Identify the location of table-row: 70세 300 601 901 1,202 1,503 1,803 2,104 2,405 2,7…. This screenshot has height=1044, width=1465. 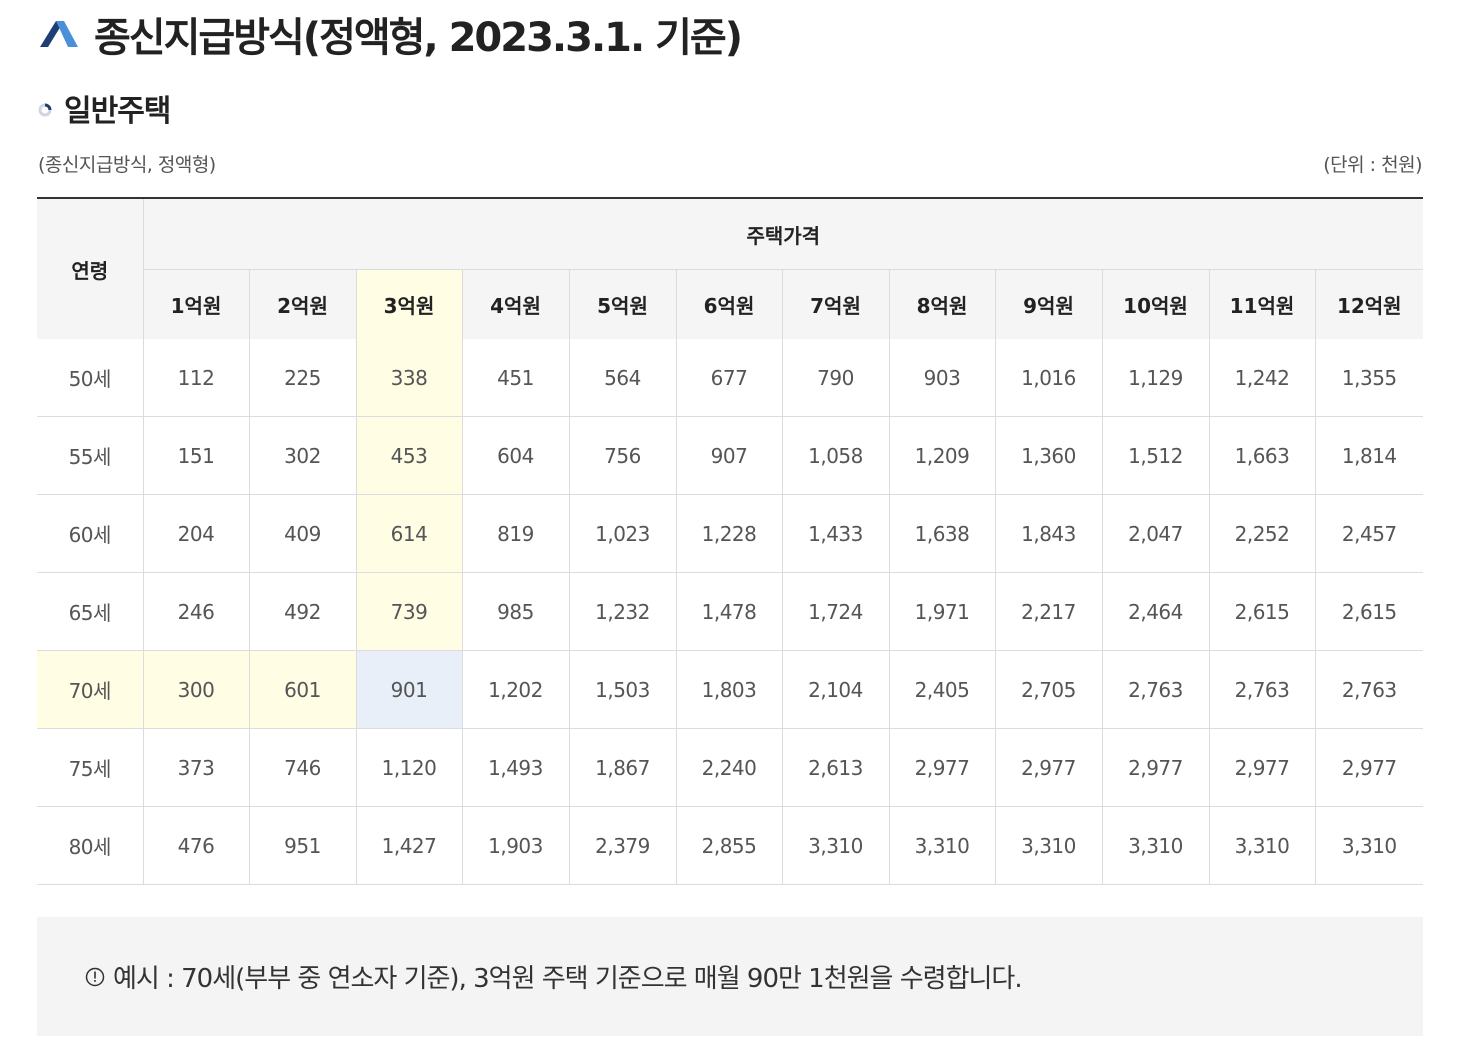
(730, 689).